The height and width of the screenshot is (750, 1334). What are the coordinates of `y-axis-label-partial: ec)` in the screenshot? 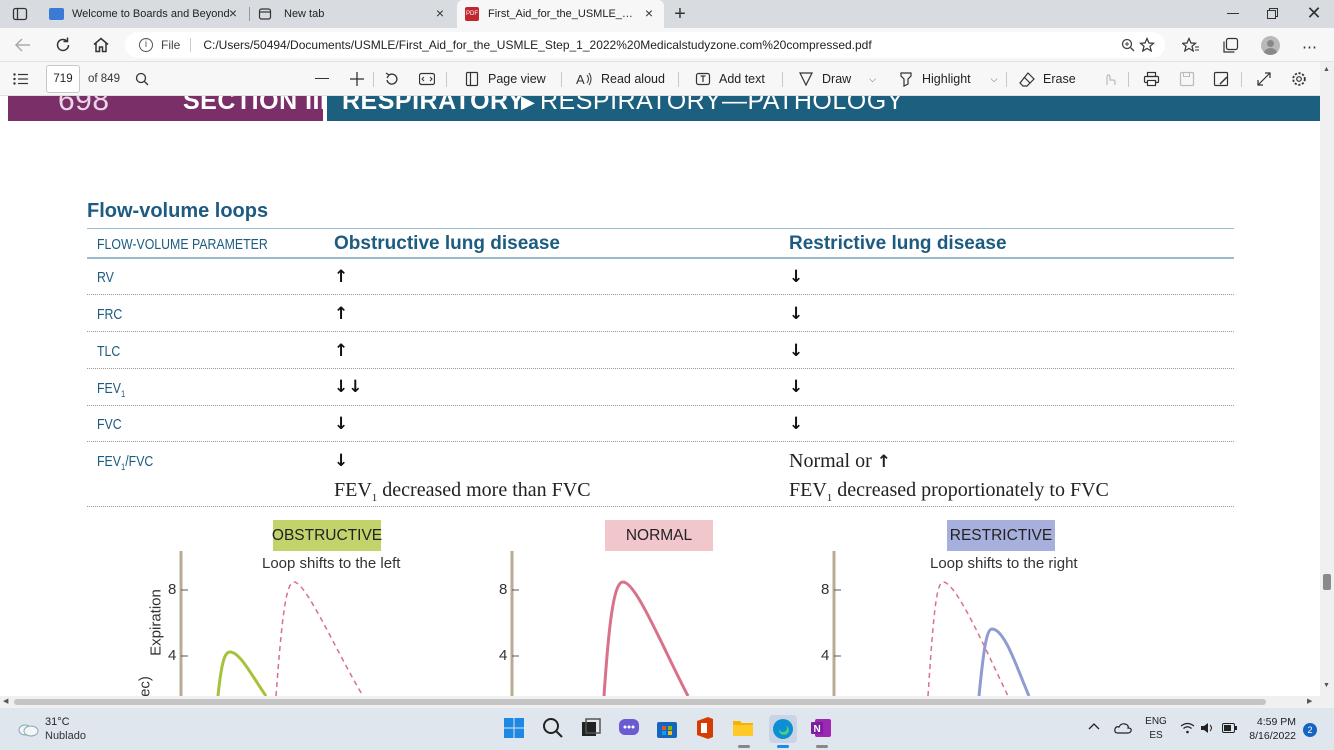 It's located at (145, 686).